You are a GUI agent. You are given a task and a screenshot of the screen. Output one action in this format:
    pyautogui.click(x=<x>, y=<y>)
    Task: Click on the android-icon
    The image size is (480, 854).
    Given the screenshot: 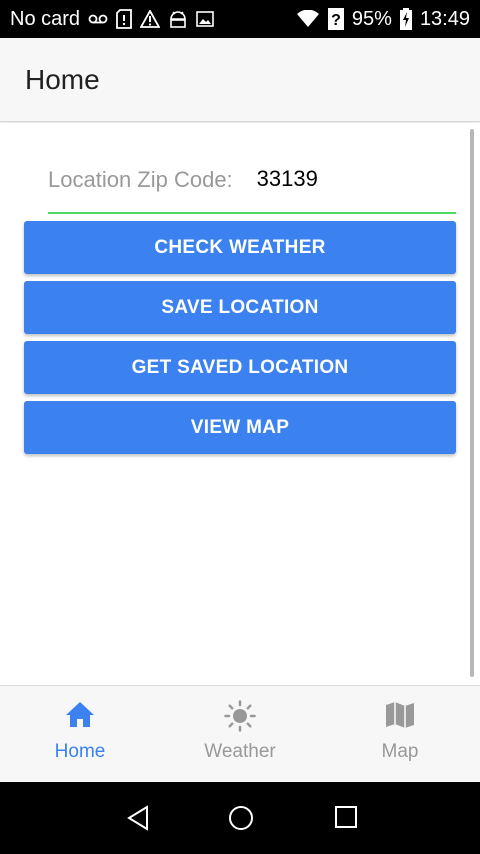 What is the action you would take?
    pyautogui.click(x=178, y=19)
    